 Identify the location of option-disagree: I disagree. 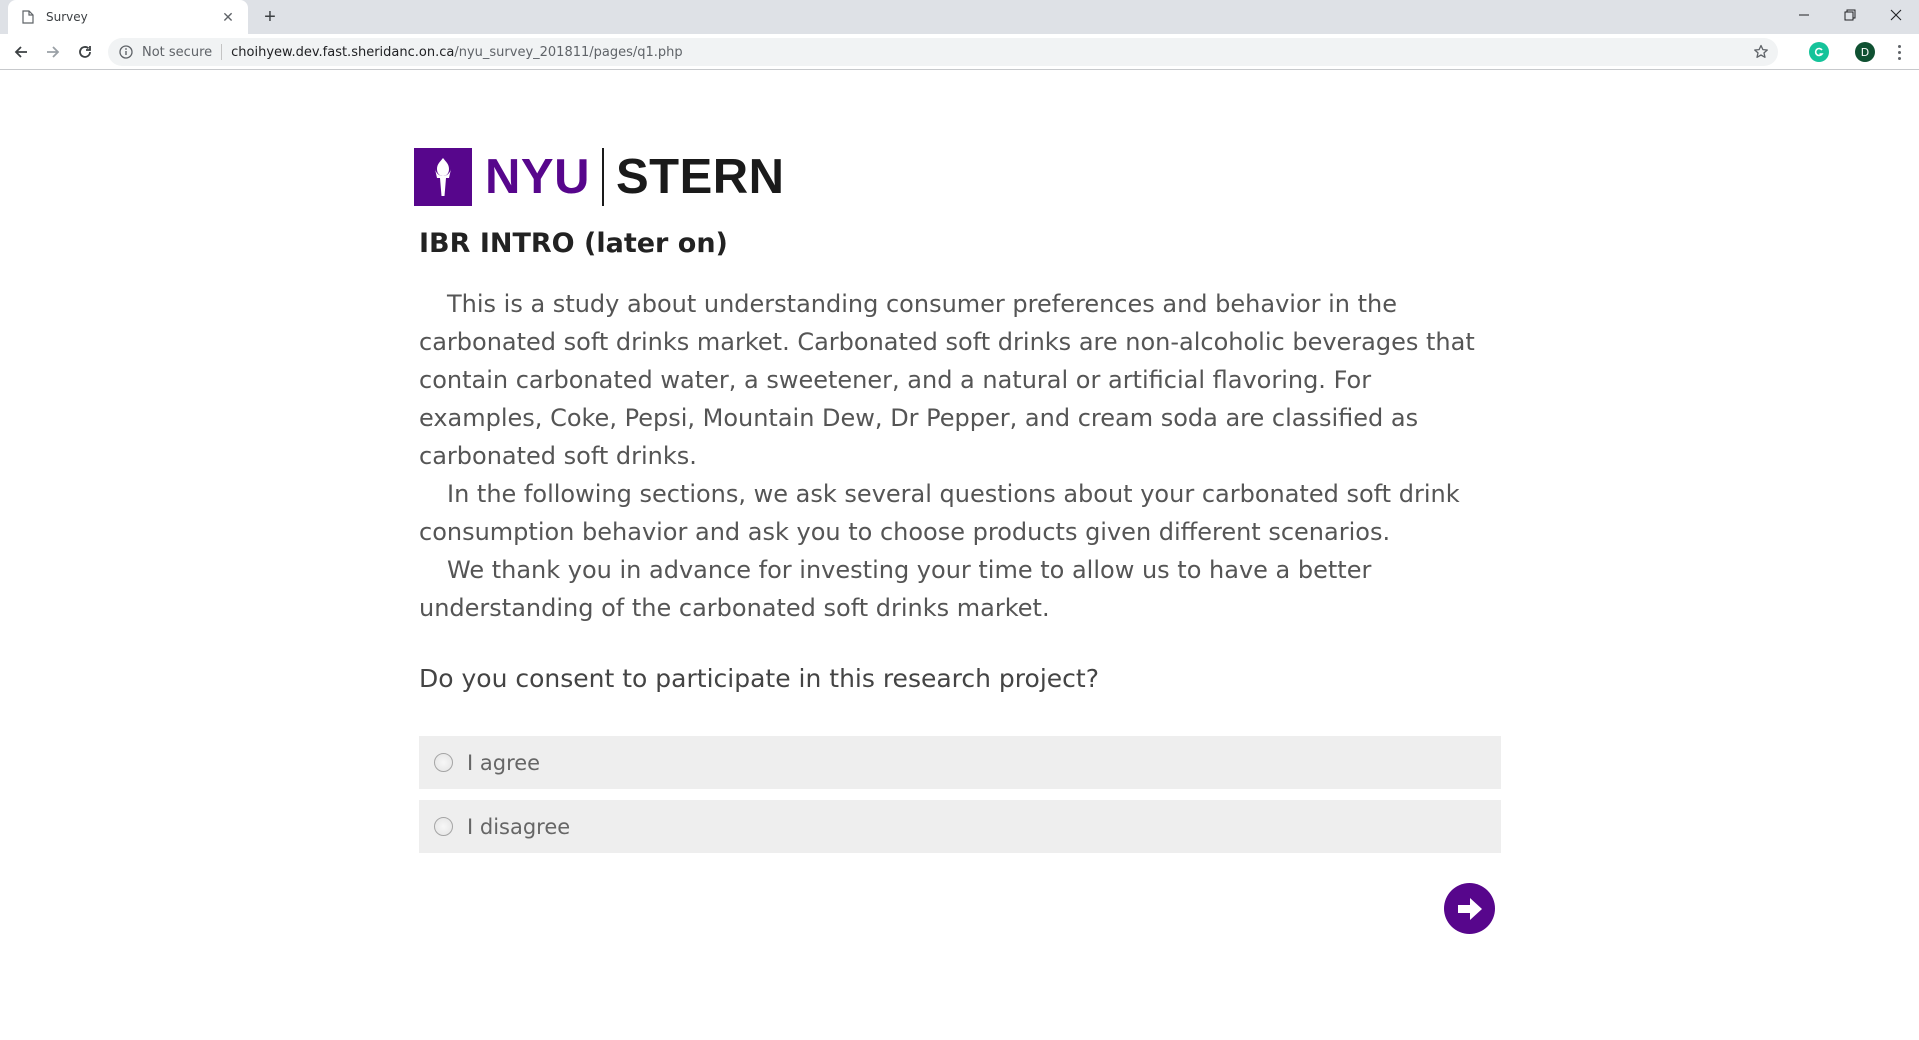
(960, 826).